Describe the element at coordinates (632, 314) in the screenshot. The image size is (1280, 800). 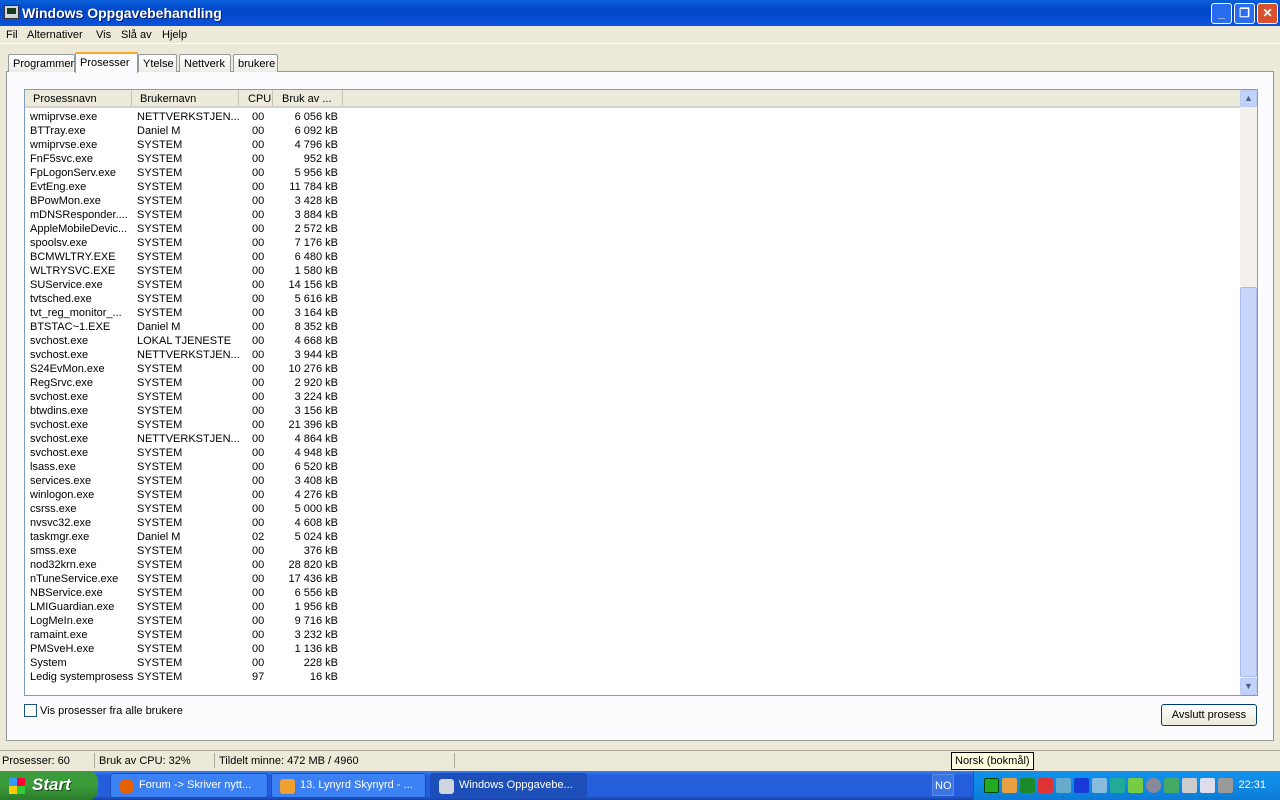
I see `process-row: tvt_reg_monitor_... SYSTEM 00 3 164 kB` at that location.